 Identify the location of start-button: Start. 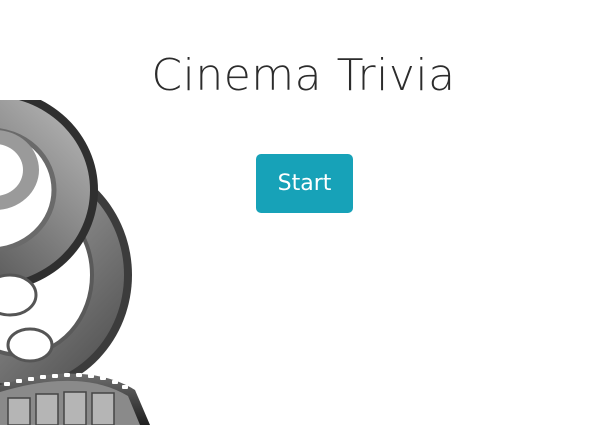
(304, 183).